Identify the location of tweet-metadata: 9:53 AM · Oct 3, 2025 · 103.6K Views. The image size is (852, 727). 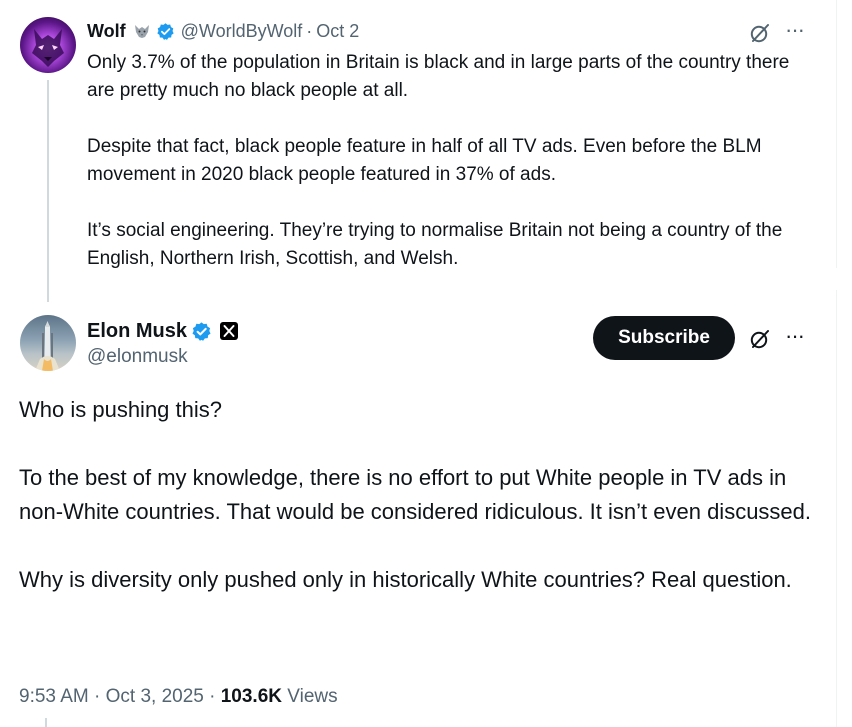
(178, 697).